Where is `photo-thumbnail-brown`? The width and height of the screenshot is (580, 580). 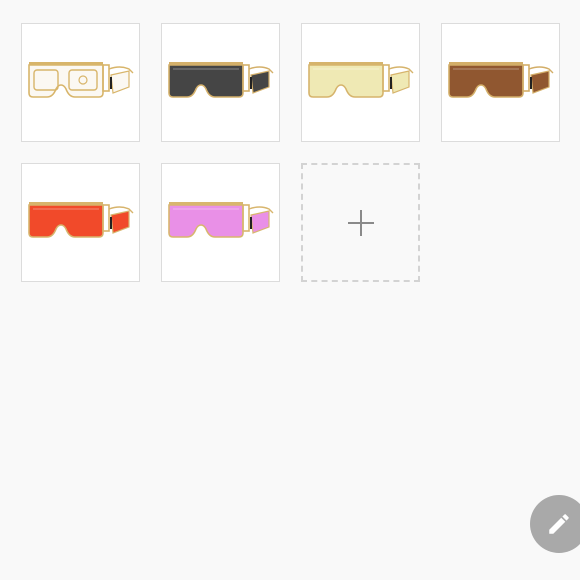 photo-thumbnail-brown is located at coordinates (500, 82).